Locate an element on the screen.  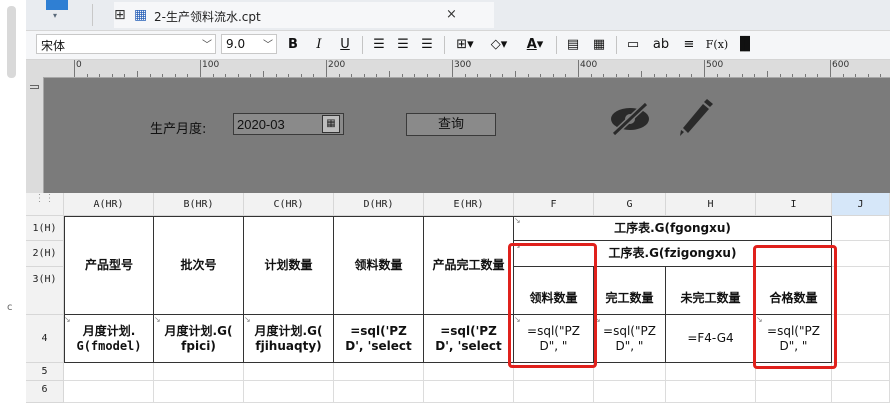
column-header-e: E(HR) is located at coordinates (469, 204).